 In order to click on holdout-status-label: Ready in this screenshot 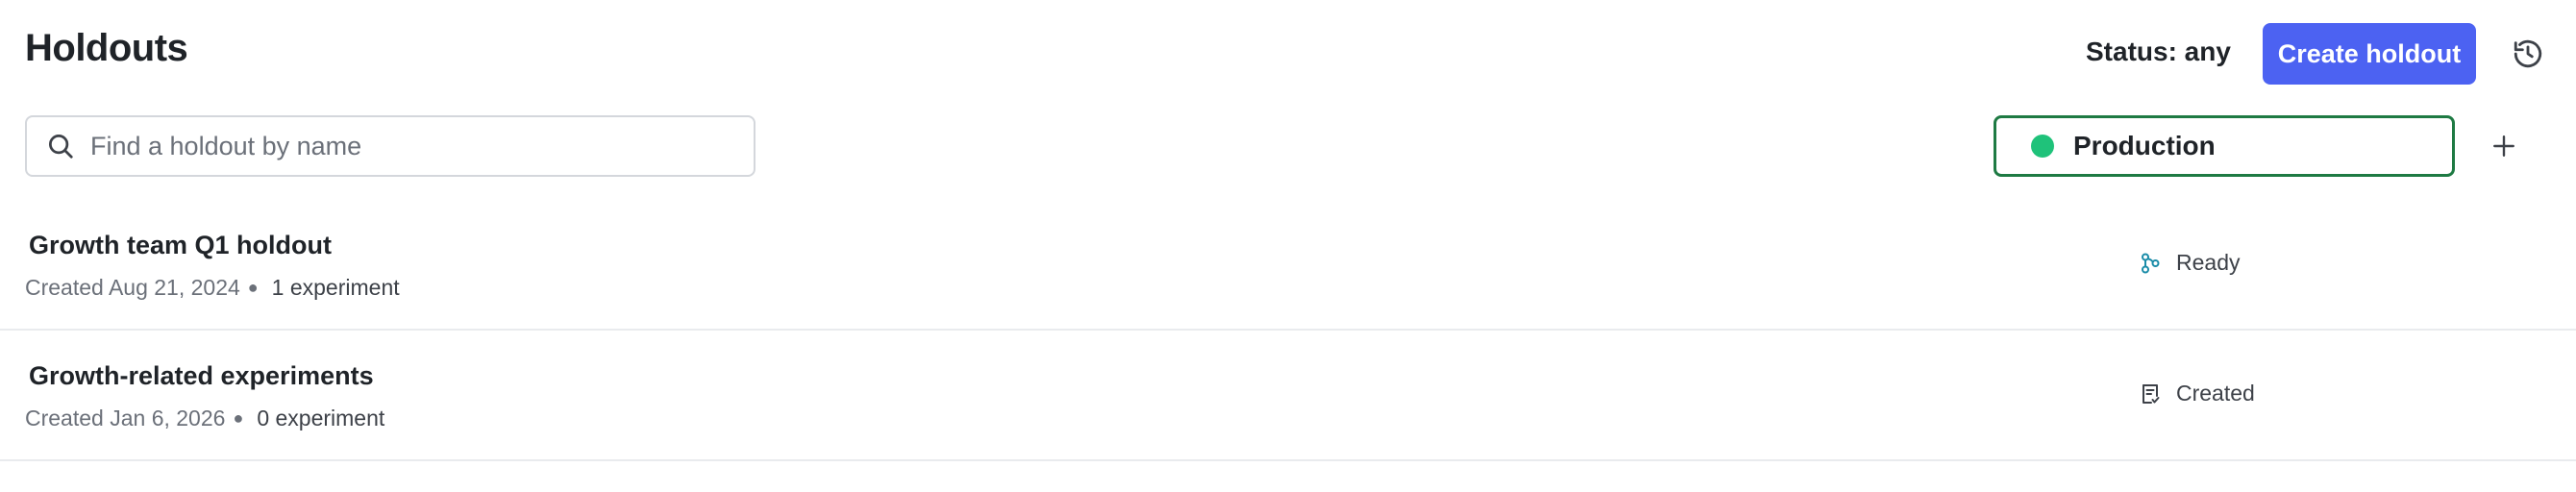, I will do `click(2208, 262)`.